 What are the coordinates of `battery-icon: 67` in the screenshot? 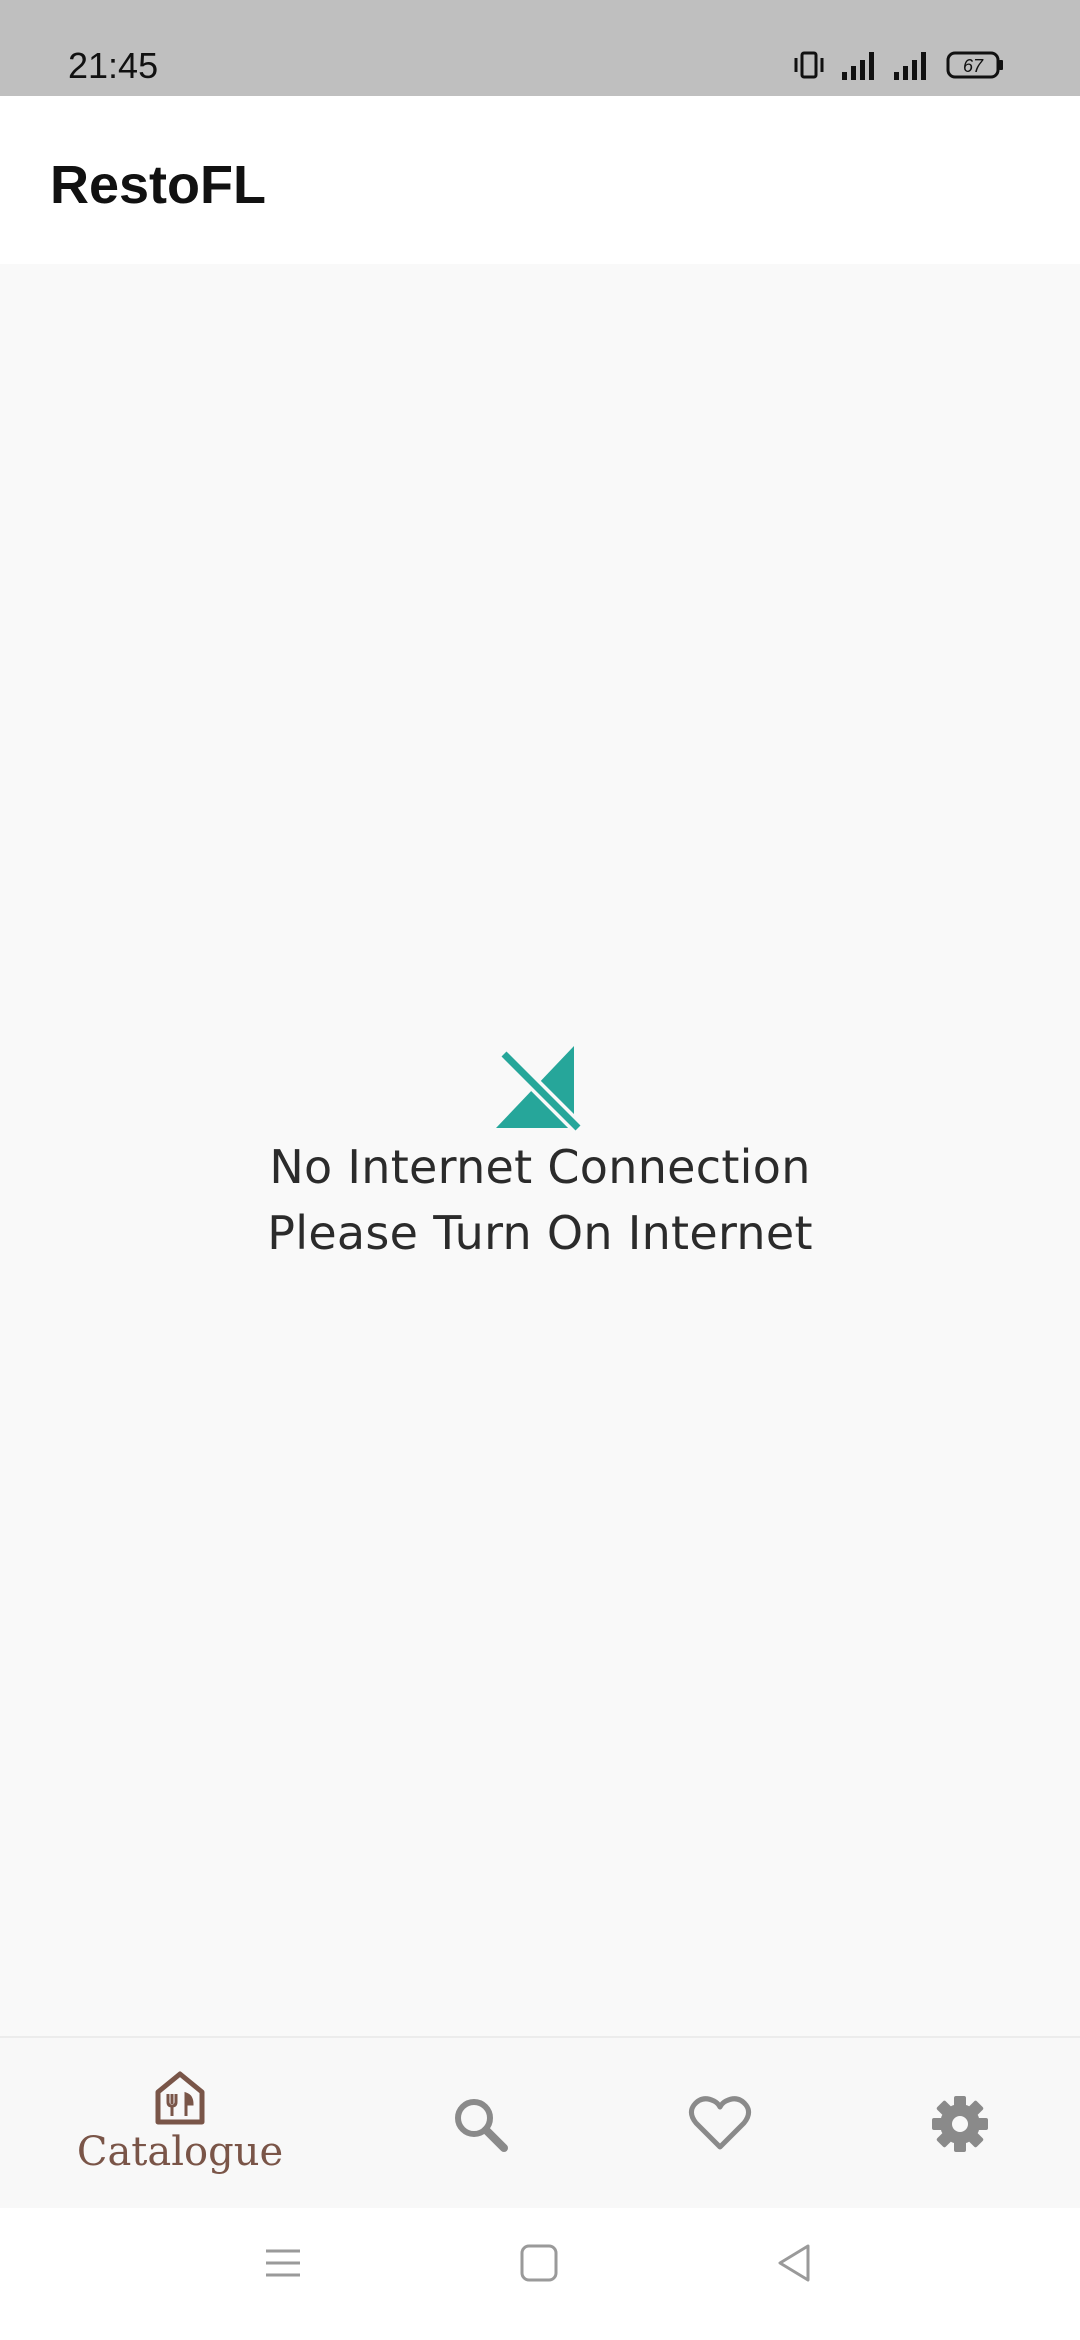 It's located at (974, 65).